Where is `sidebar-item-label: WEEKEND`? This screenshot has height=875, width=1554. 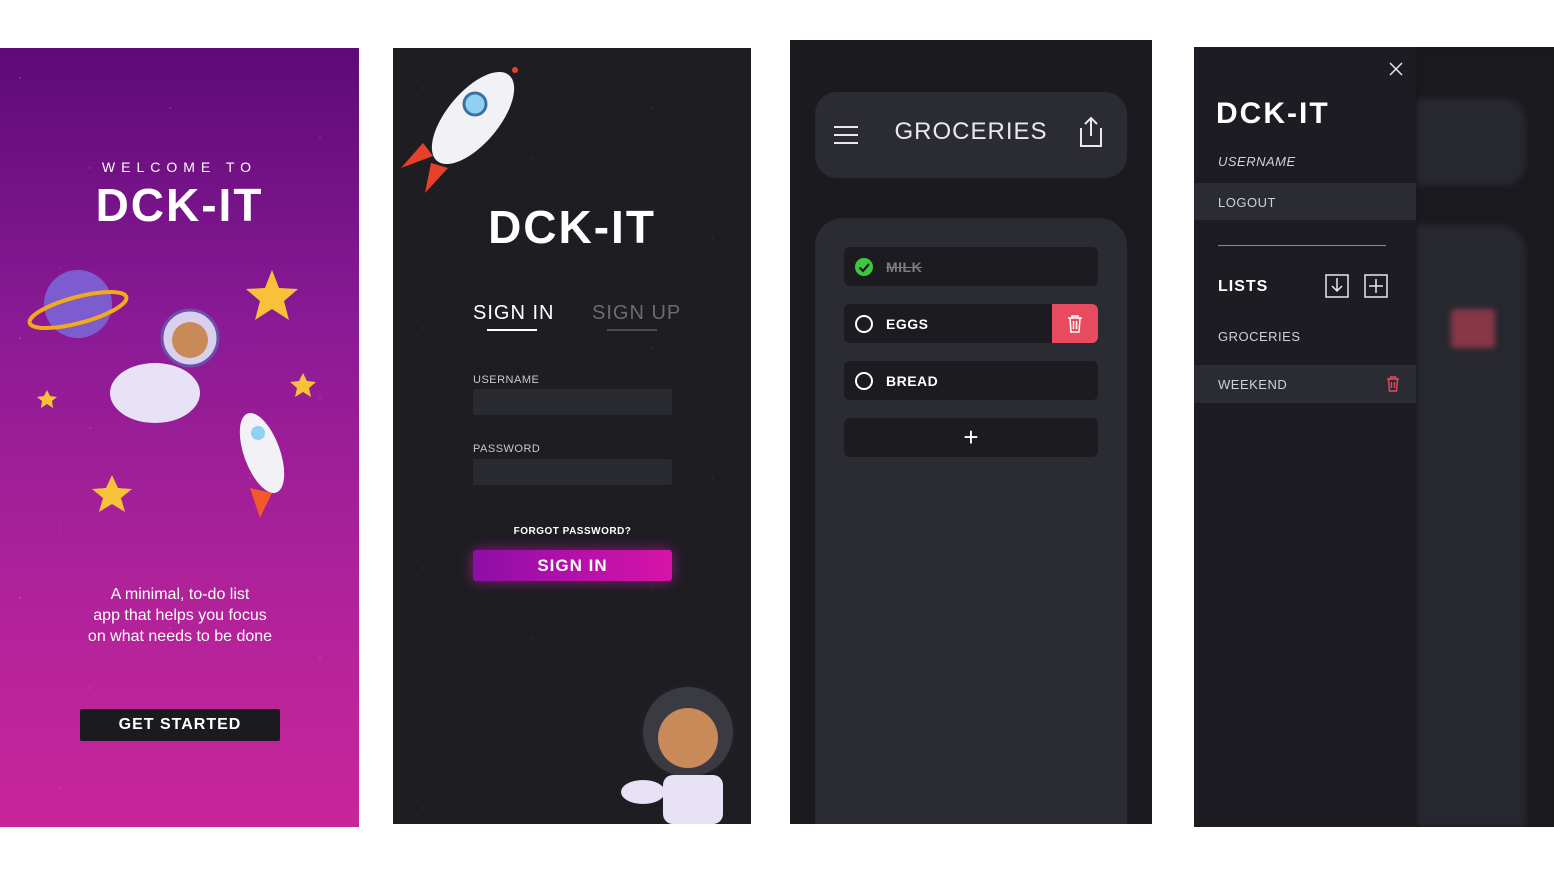
sidebar-item-label: WEEKEND is located at coordinates (1253, 384).